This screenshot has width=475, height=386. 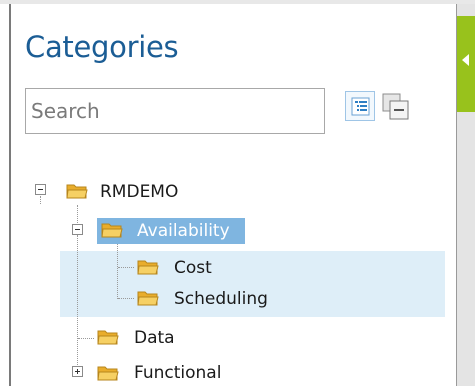 I want to click on panel-left-border, so click(x=10, y=195).